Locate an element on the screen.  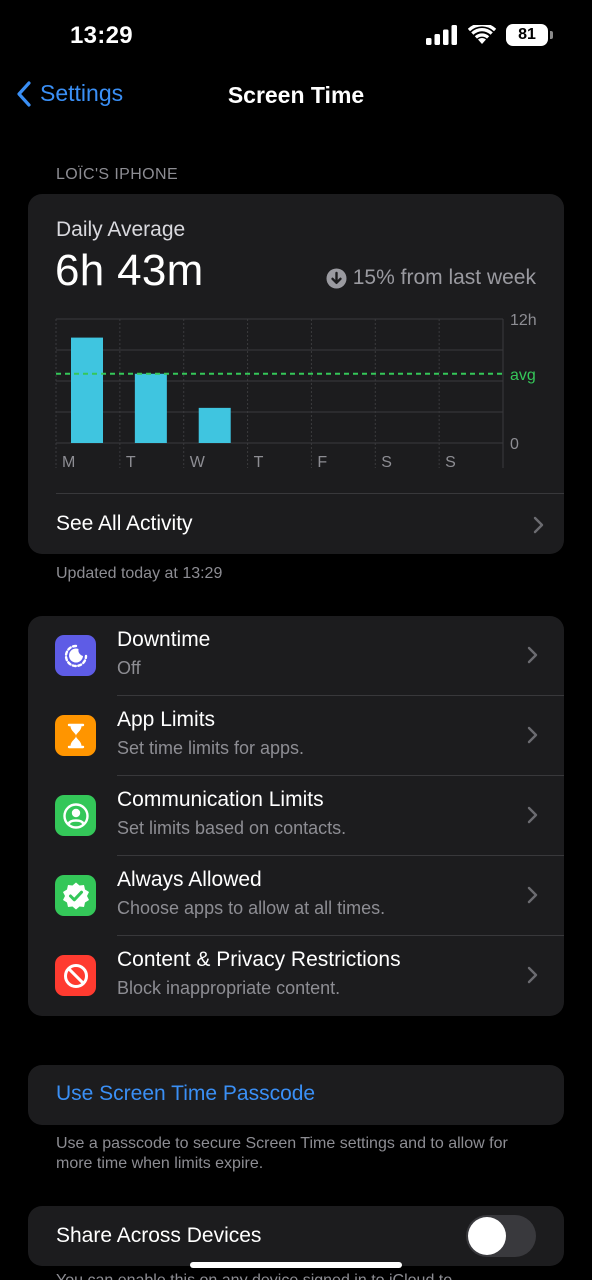
row-subtitle: Set limits based on contacts. is located at coordinates (232, 828).